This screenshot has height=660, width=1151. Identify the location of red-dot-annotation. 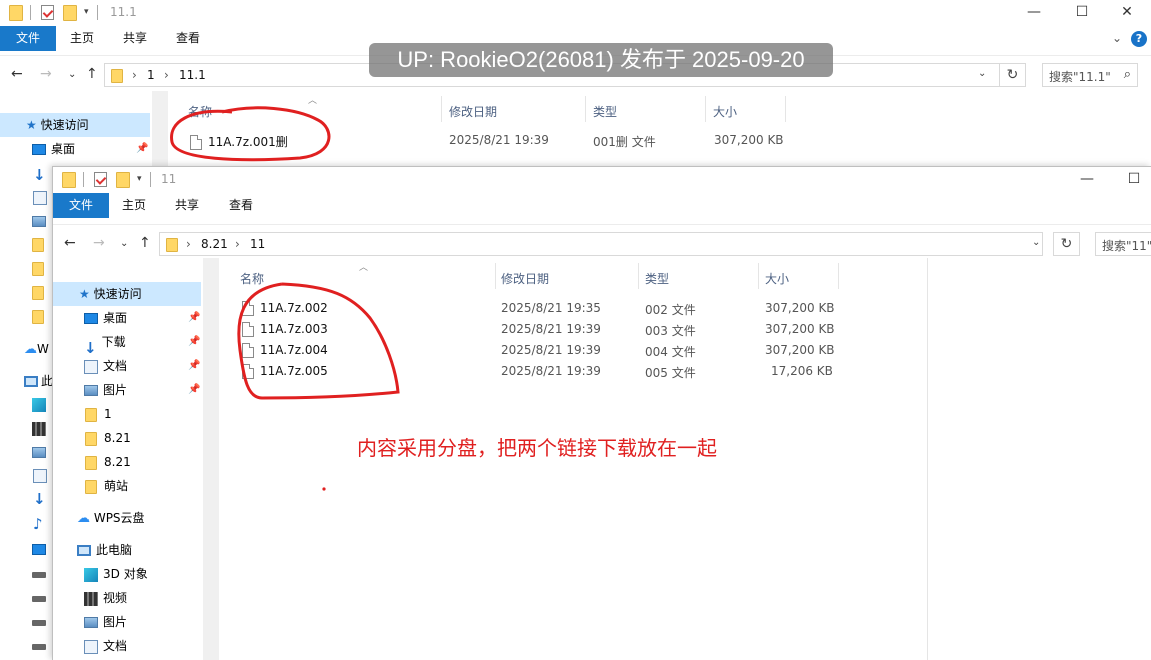
(324, 489).